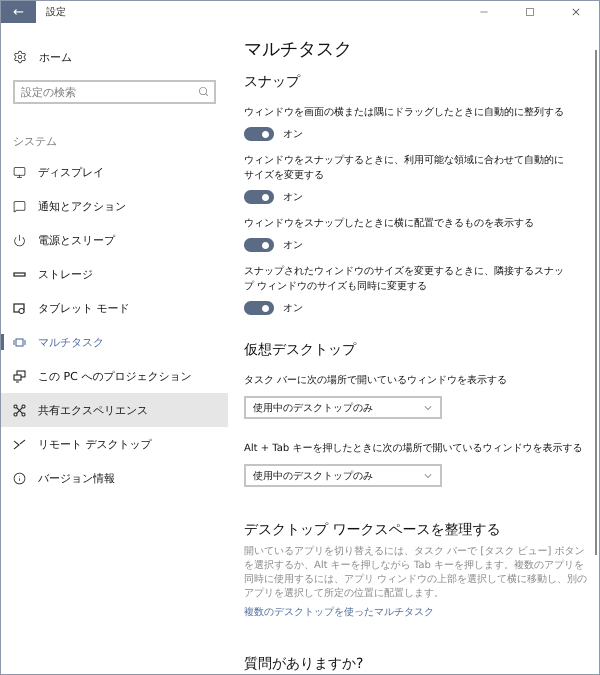 Image resolution: width=600 pixels, height=675 pixels. What do you see at coordinates (114, 92) in the screenshot?
I see `search-field: 設定の検索` at bounding box center [114, 92].